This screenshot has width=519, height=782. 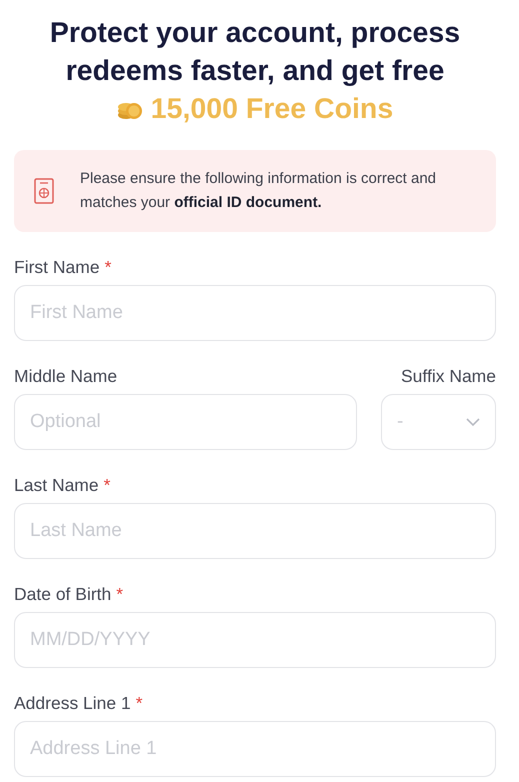 I want to click on reward-text: 15,000 Free Coins, so click(x=272, y=109).